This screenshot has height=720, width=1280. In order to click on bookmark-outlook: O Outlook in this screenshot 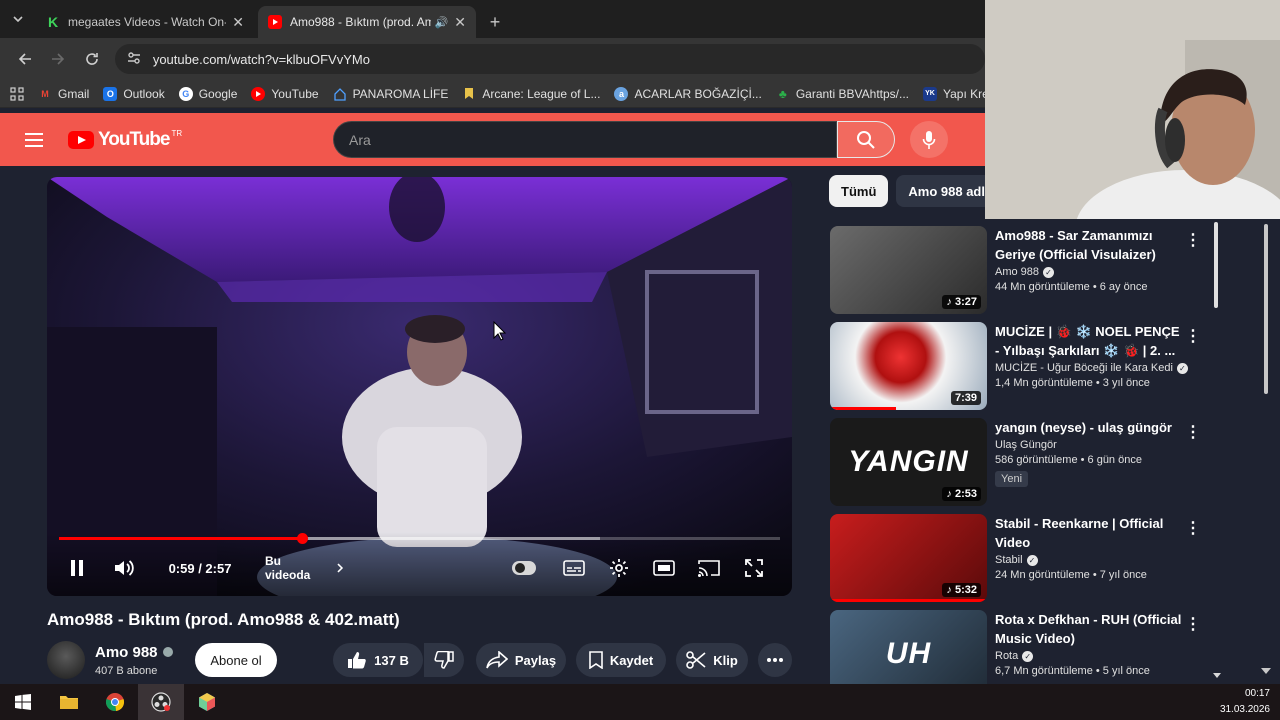, I will do `click(134, 93)`.